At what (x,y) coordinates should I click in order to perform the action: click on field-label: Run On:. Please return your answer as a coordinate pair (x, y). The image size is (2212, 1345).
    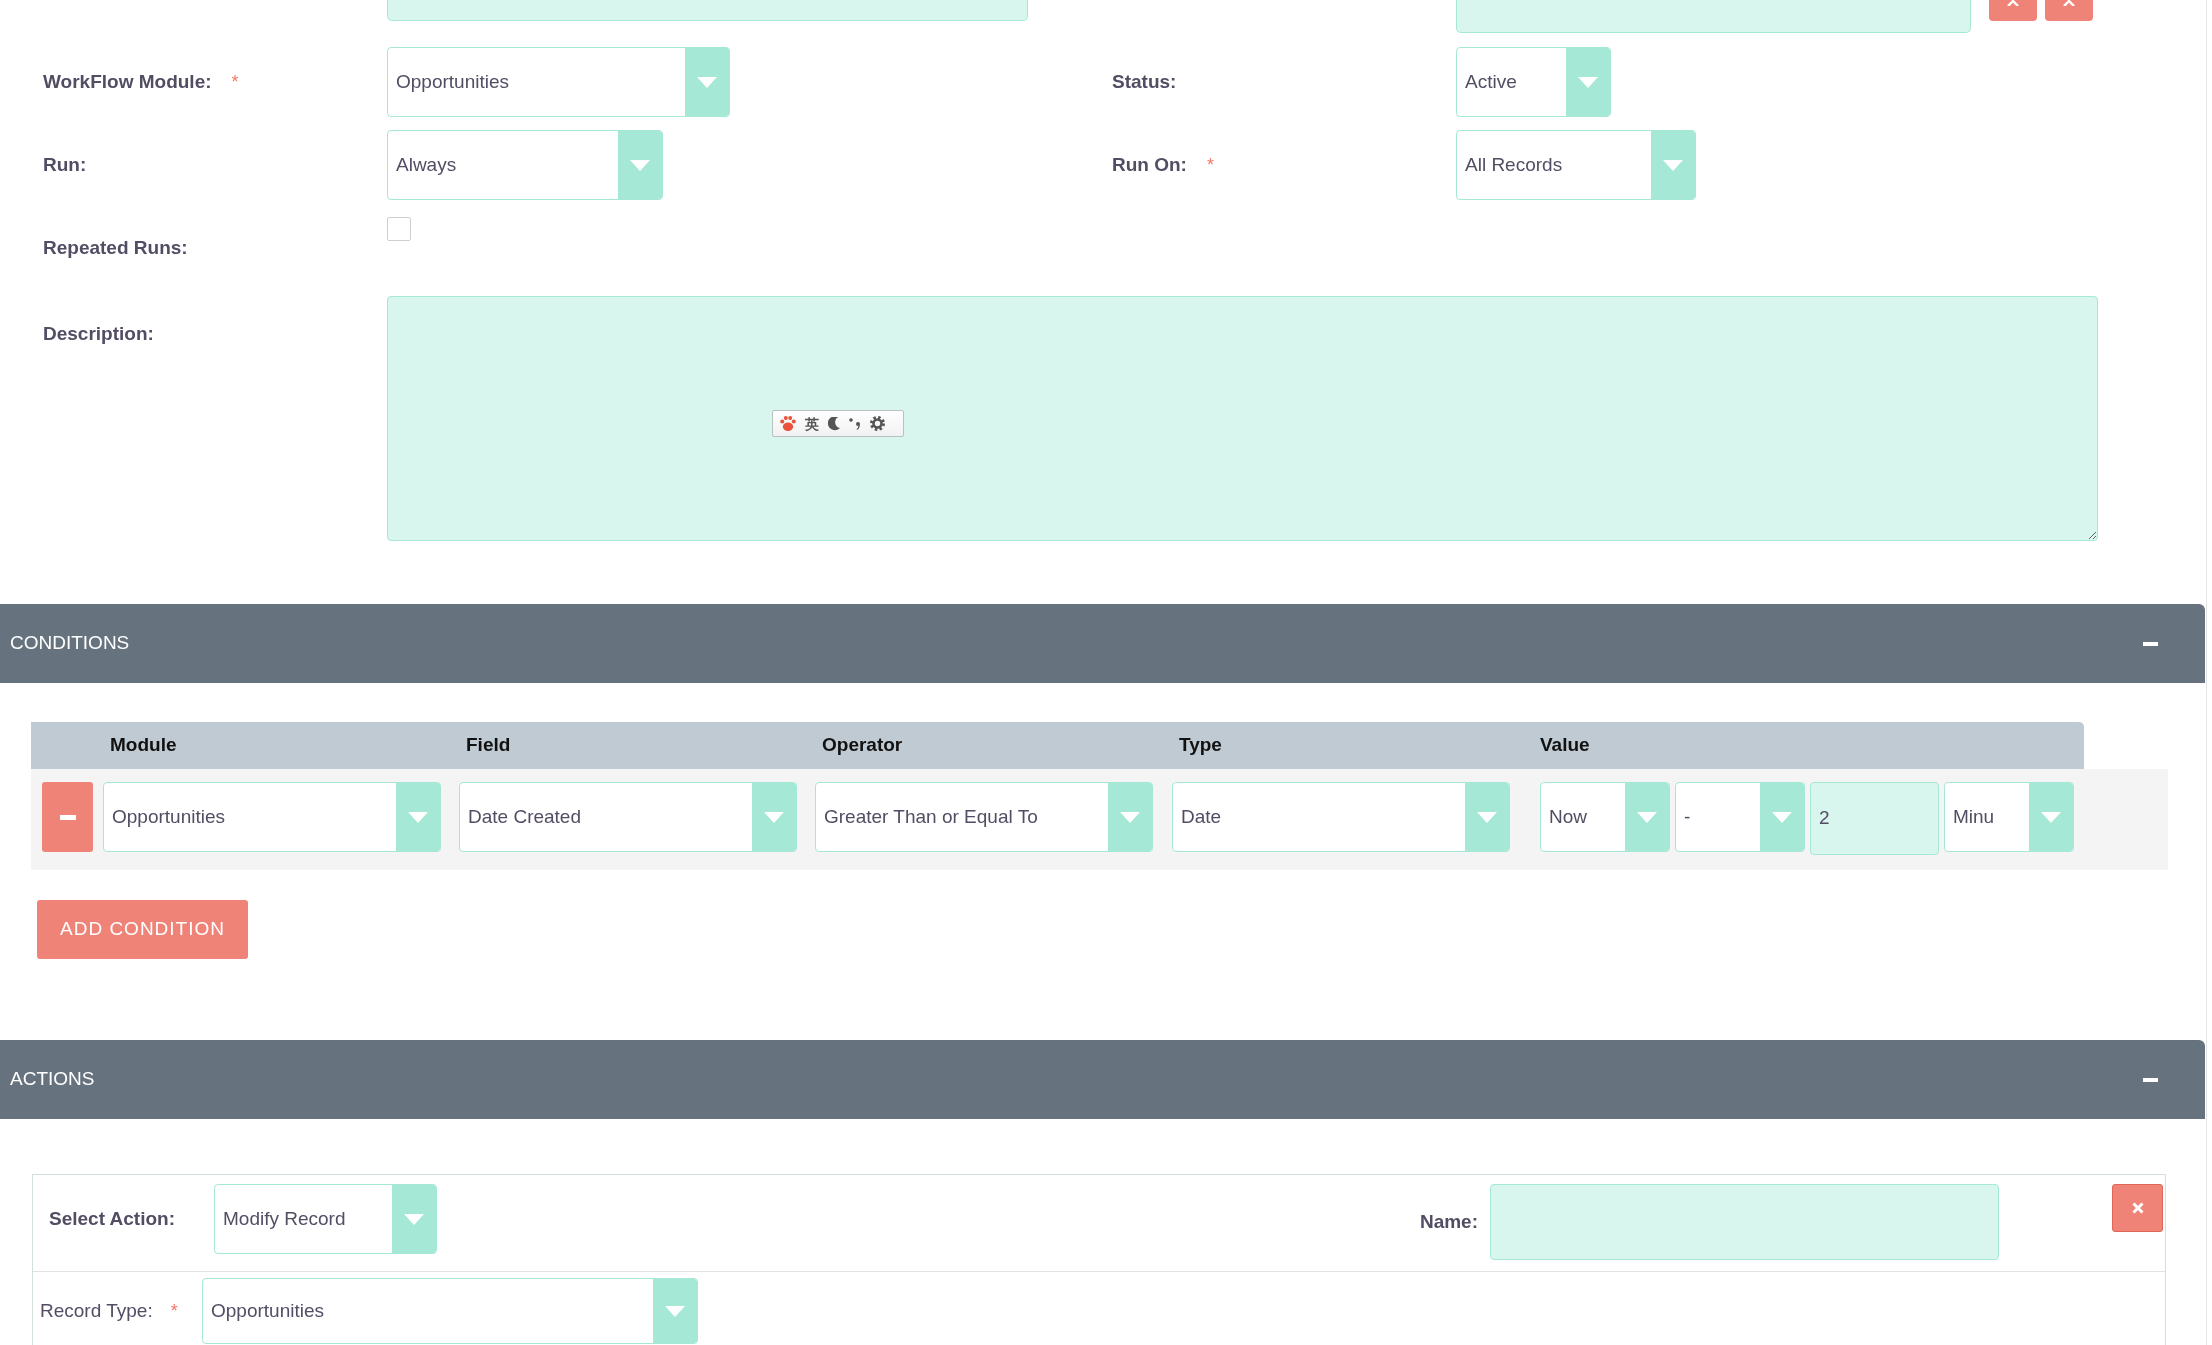
    Looking at the image, I should click on (1149, 164).